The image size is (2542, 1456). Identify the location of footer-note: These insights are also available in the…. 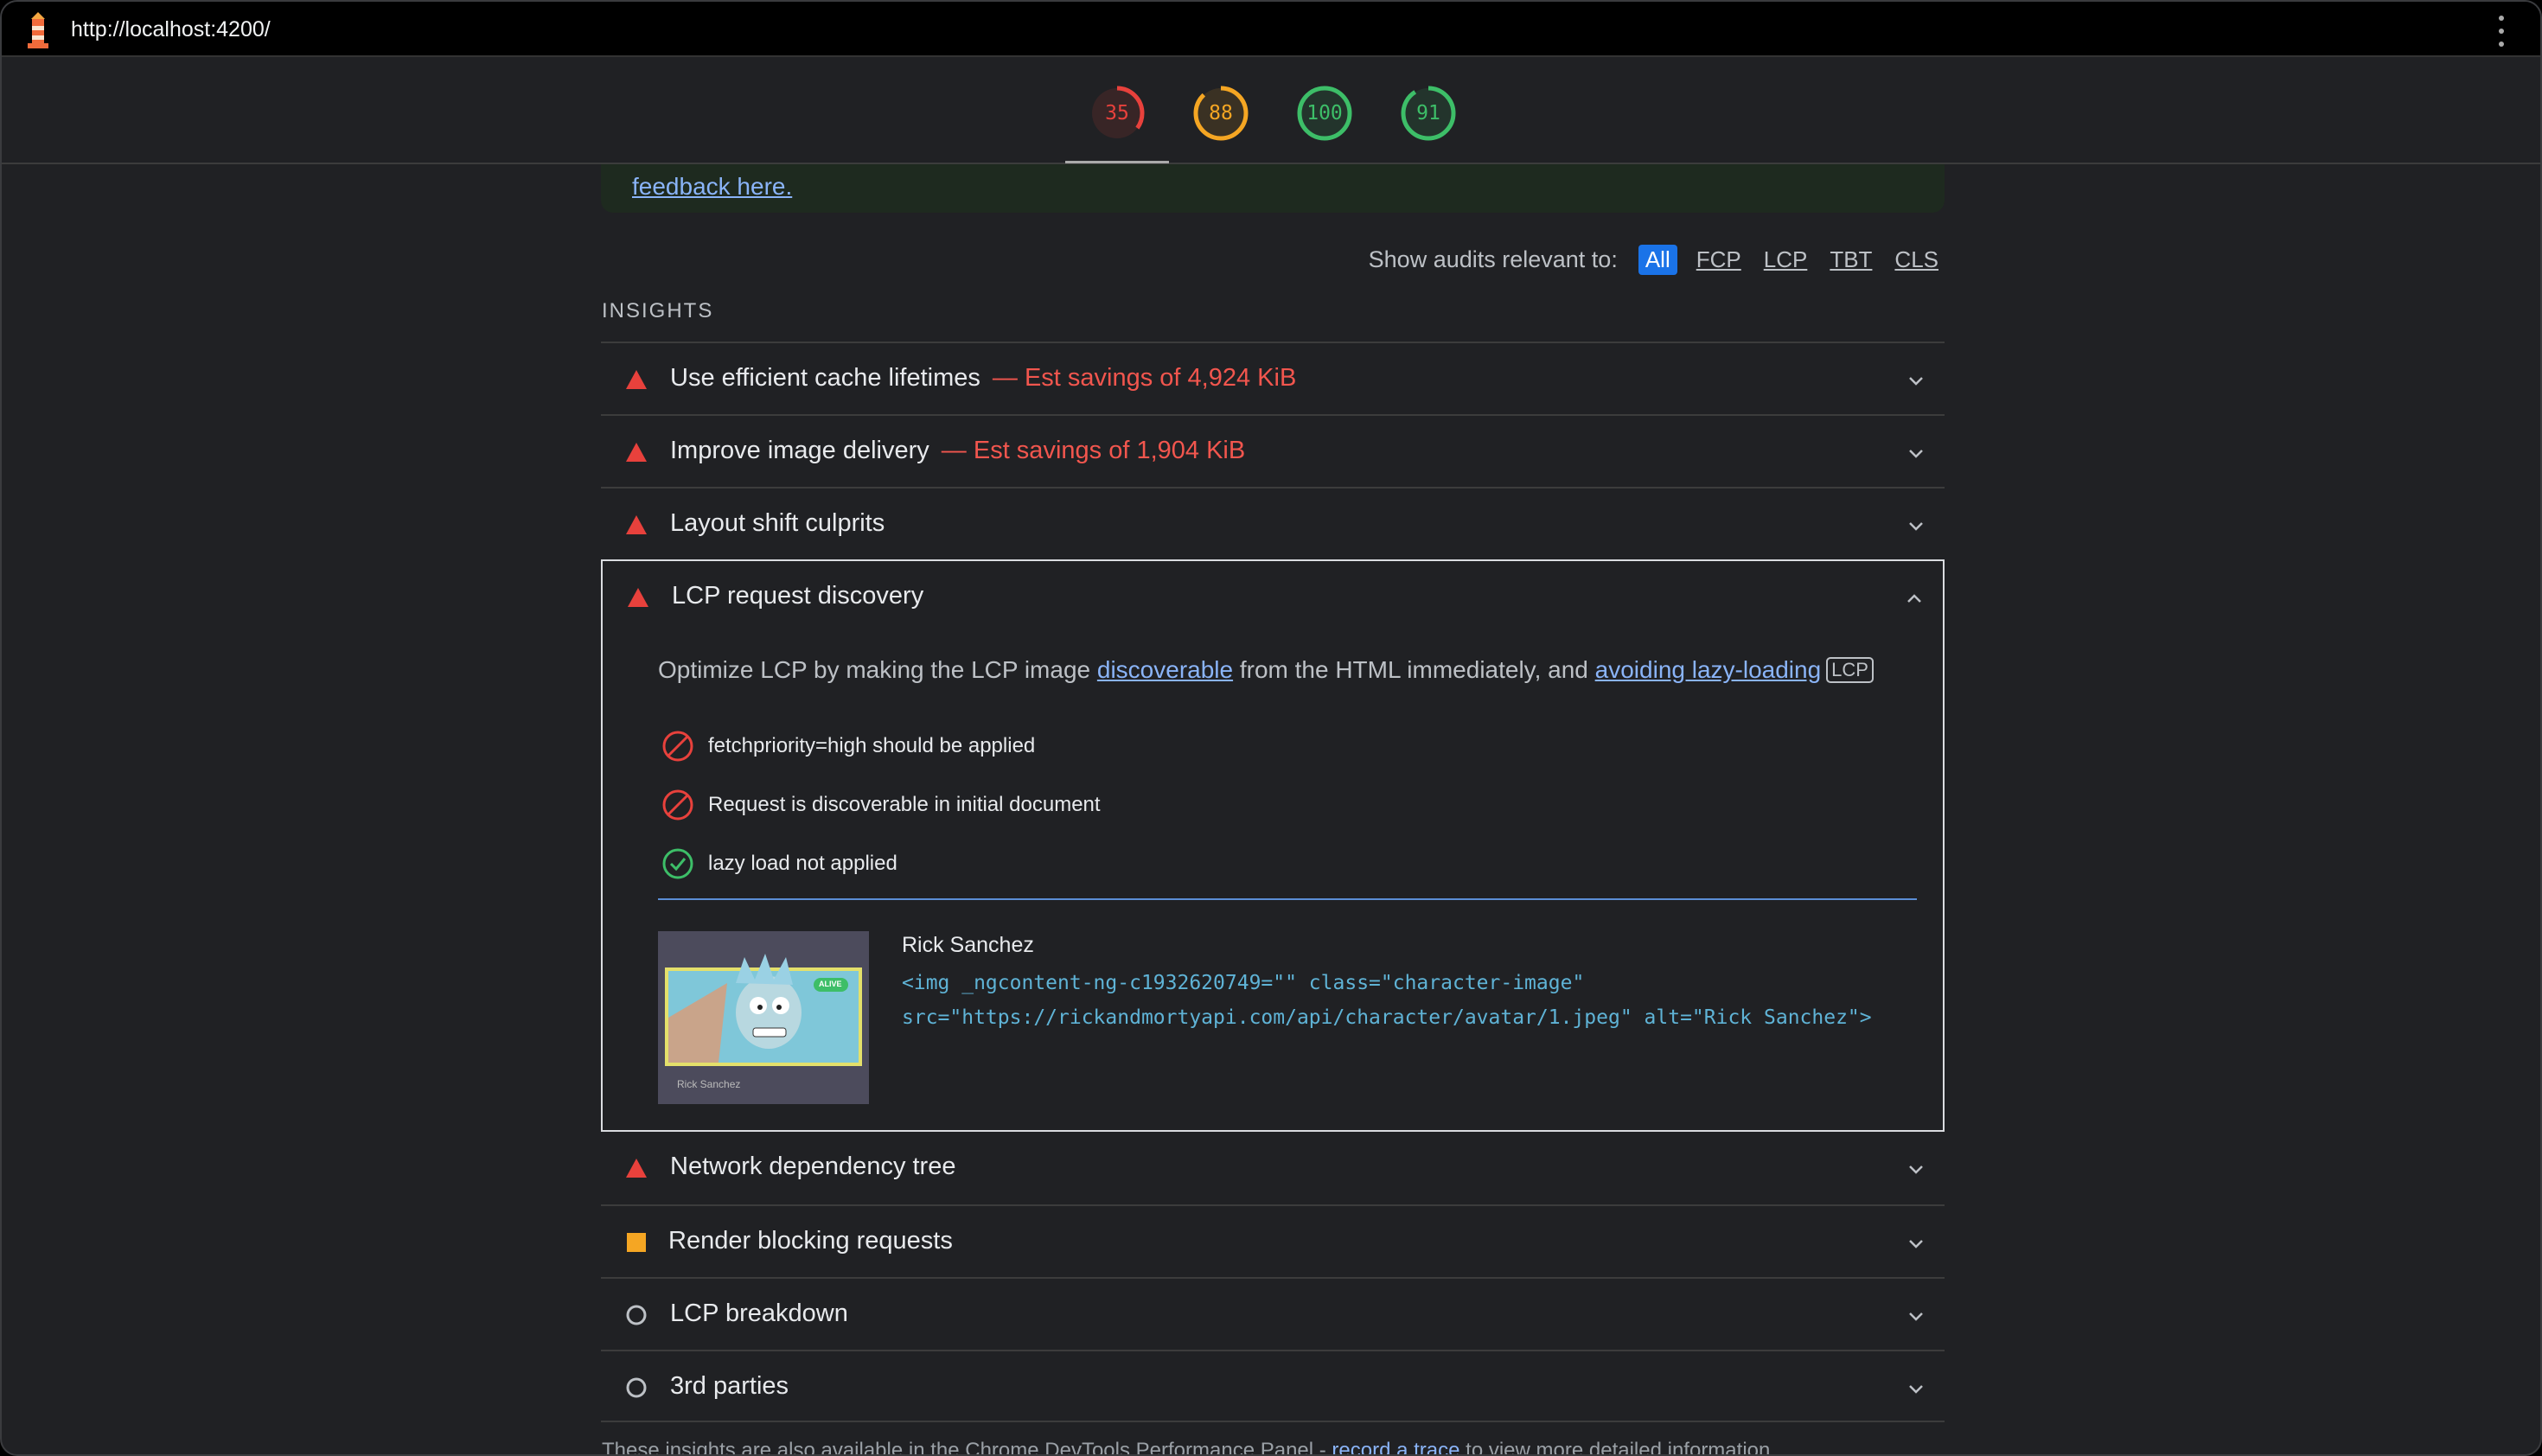
(1189, 1448).